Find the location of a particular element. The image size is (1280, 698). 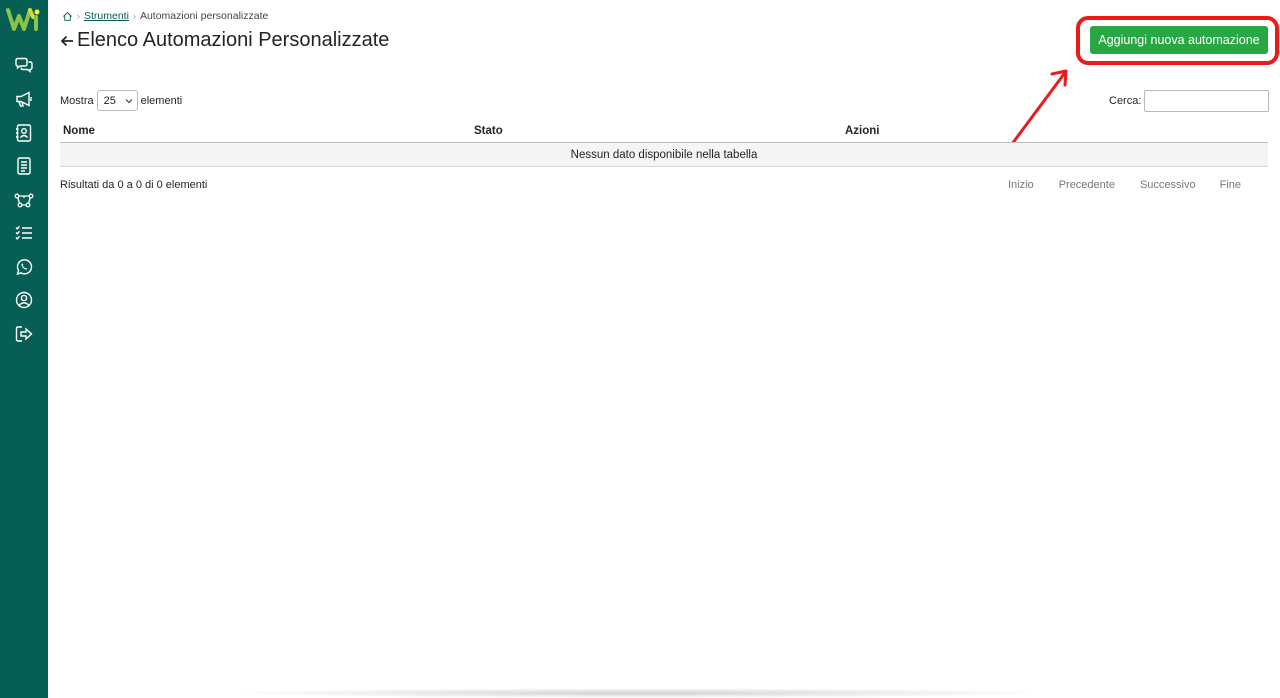

brand-logo is located at coordinates (24, 20).